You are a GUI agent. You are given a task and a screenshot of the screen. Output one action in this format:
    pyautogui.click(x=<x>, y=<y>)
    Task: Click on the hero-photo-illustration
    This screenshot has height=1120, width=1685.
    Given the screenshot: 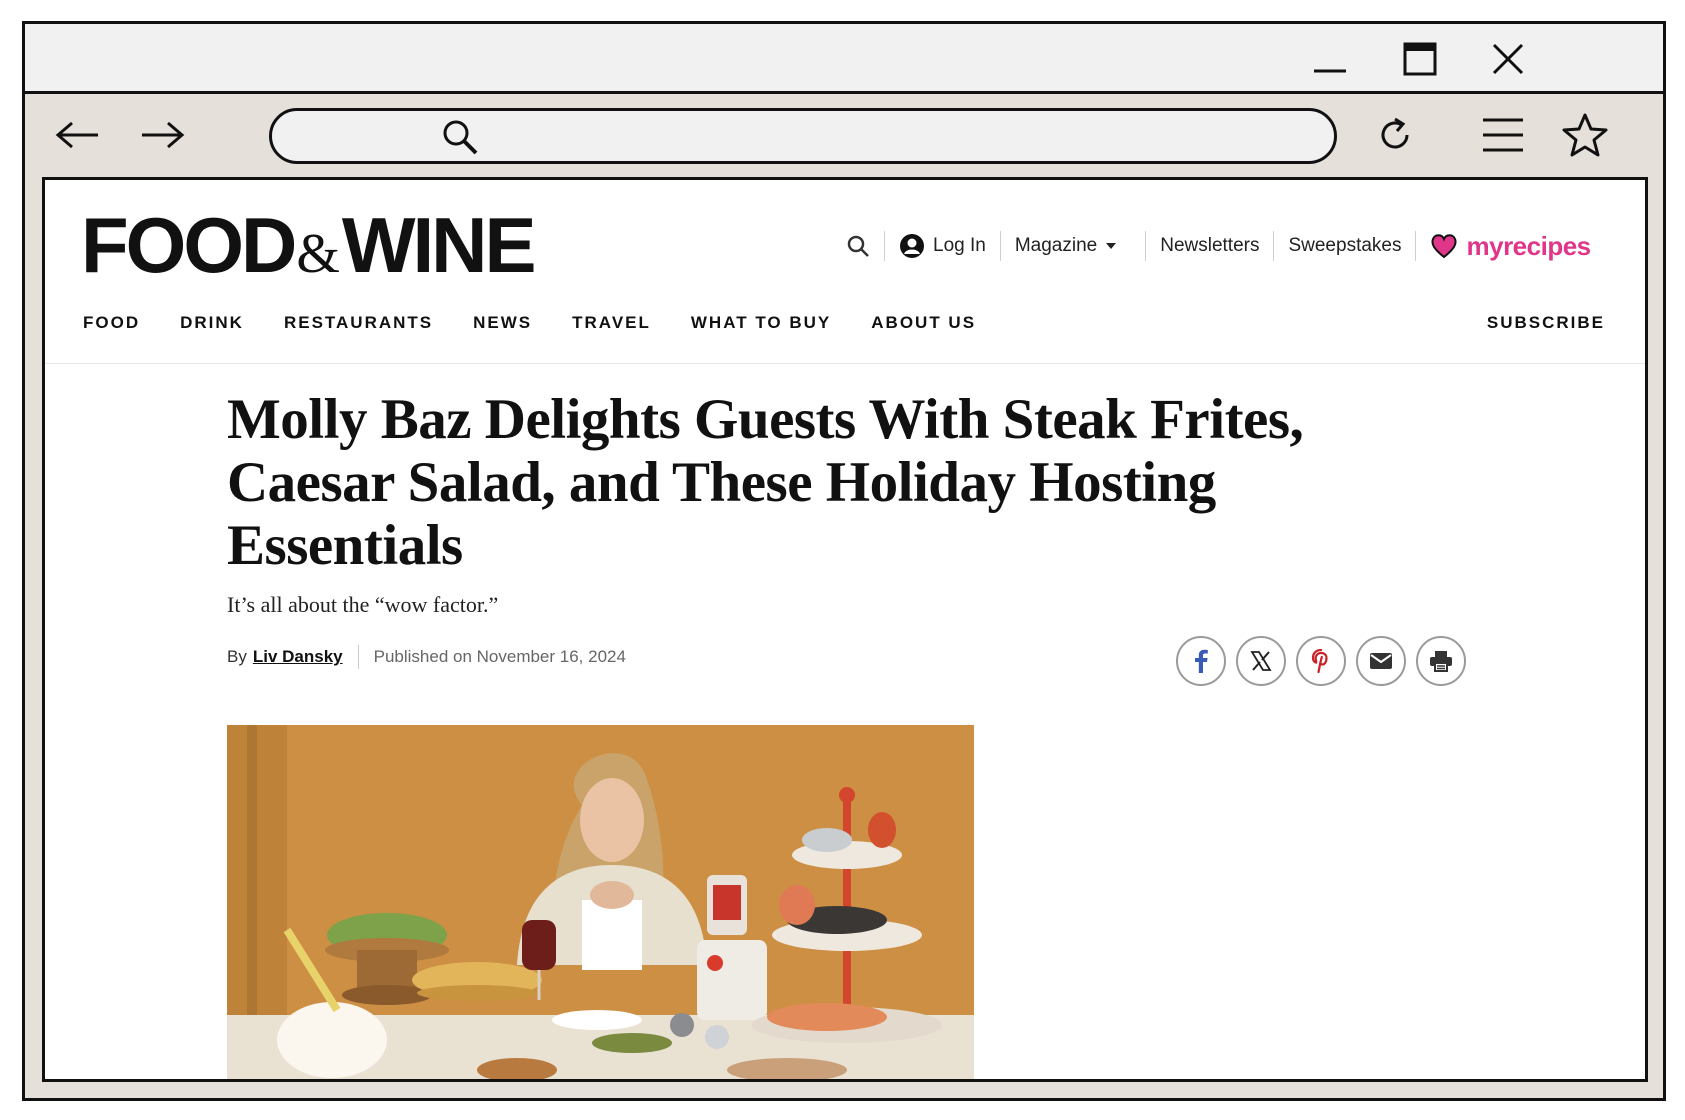 What is the action you would take?
    pyautogui.click(x=600, y=902)
    